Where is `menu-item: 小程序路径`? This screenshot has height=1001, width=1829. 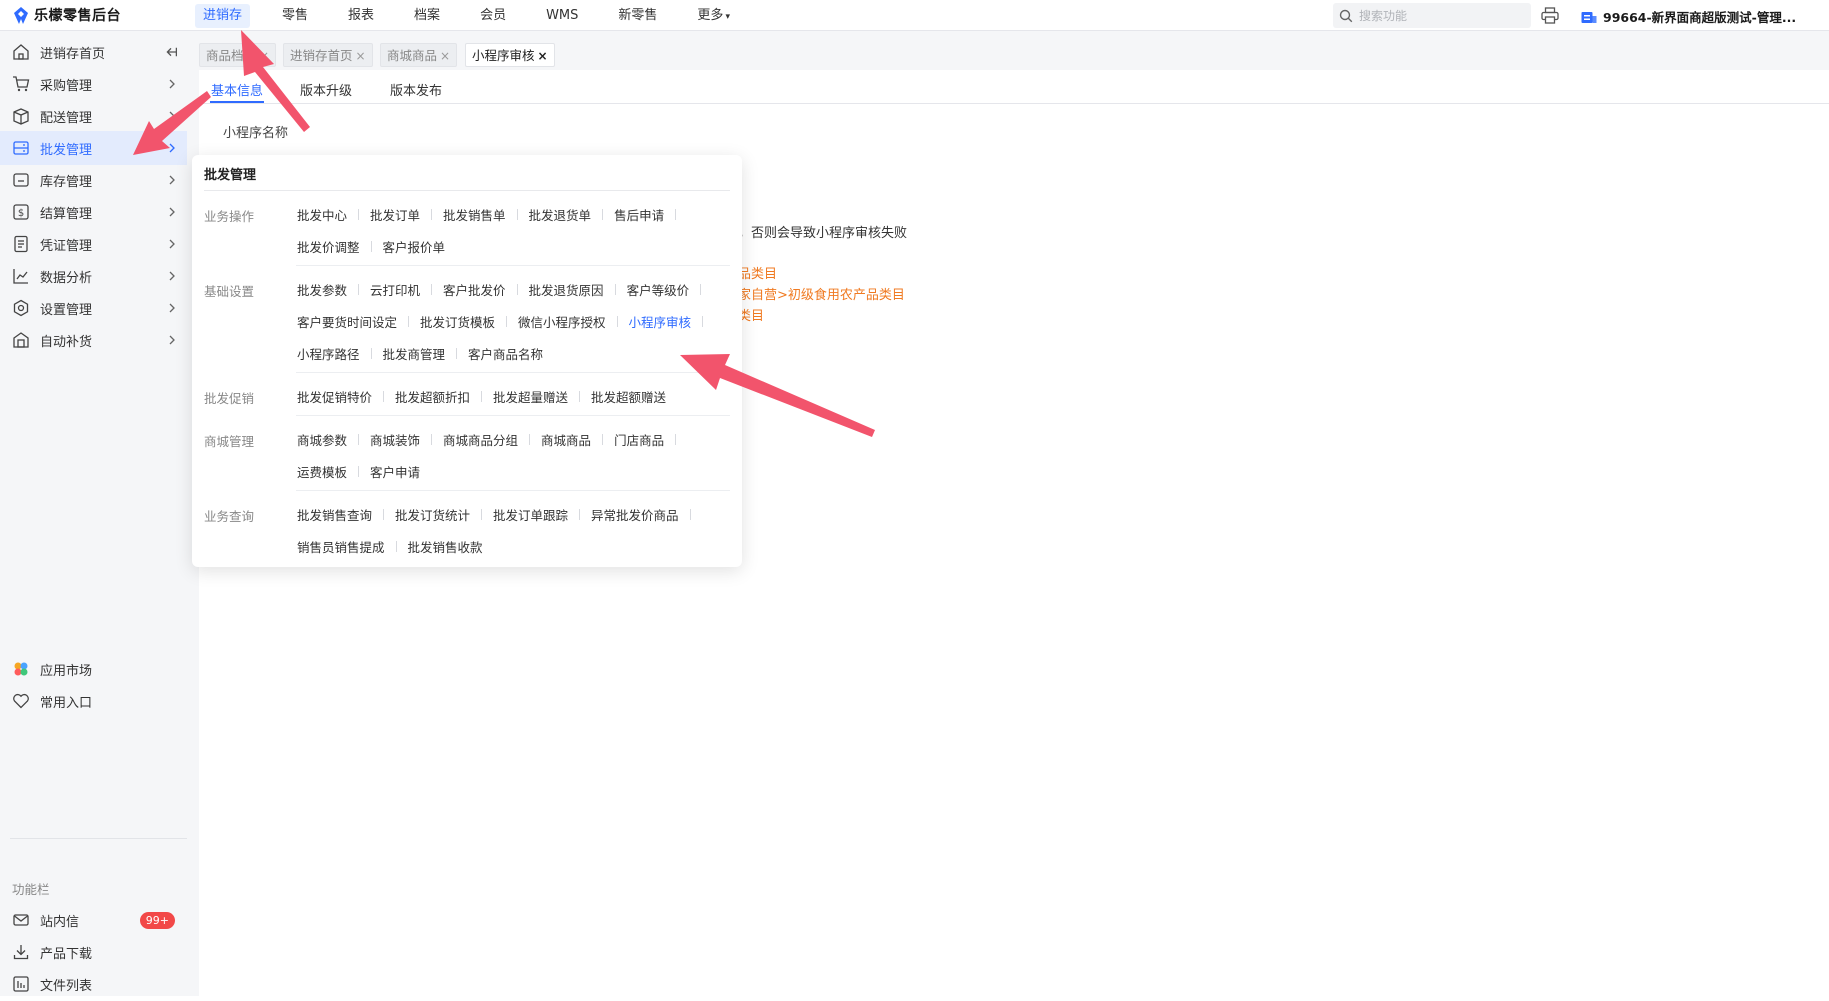 menu-item: 小程序路径 is located at coordinates (328, 353).